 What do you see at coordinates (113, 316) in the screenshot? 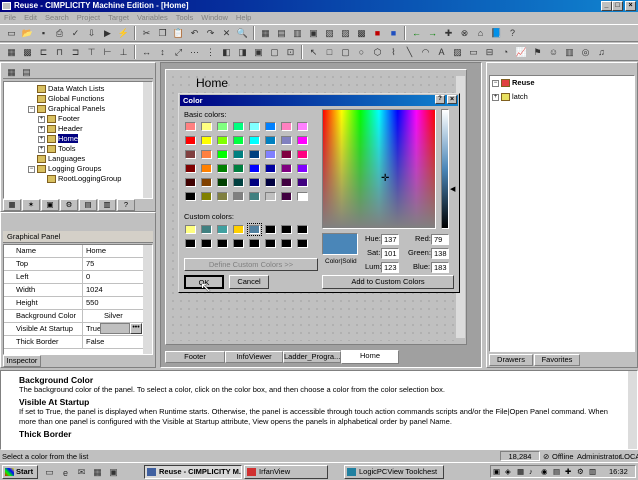
I see `property-value: Silver` at bounding box center [113, 316].